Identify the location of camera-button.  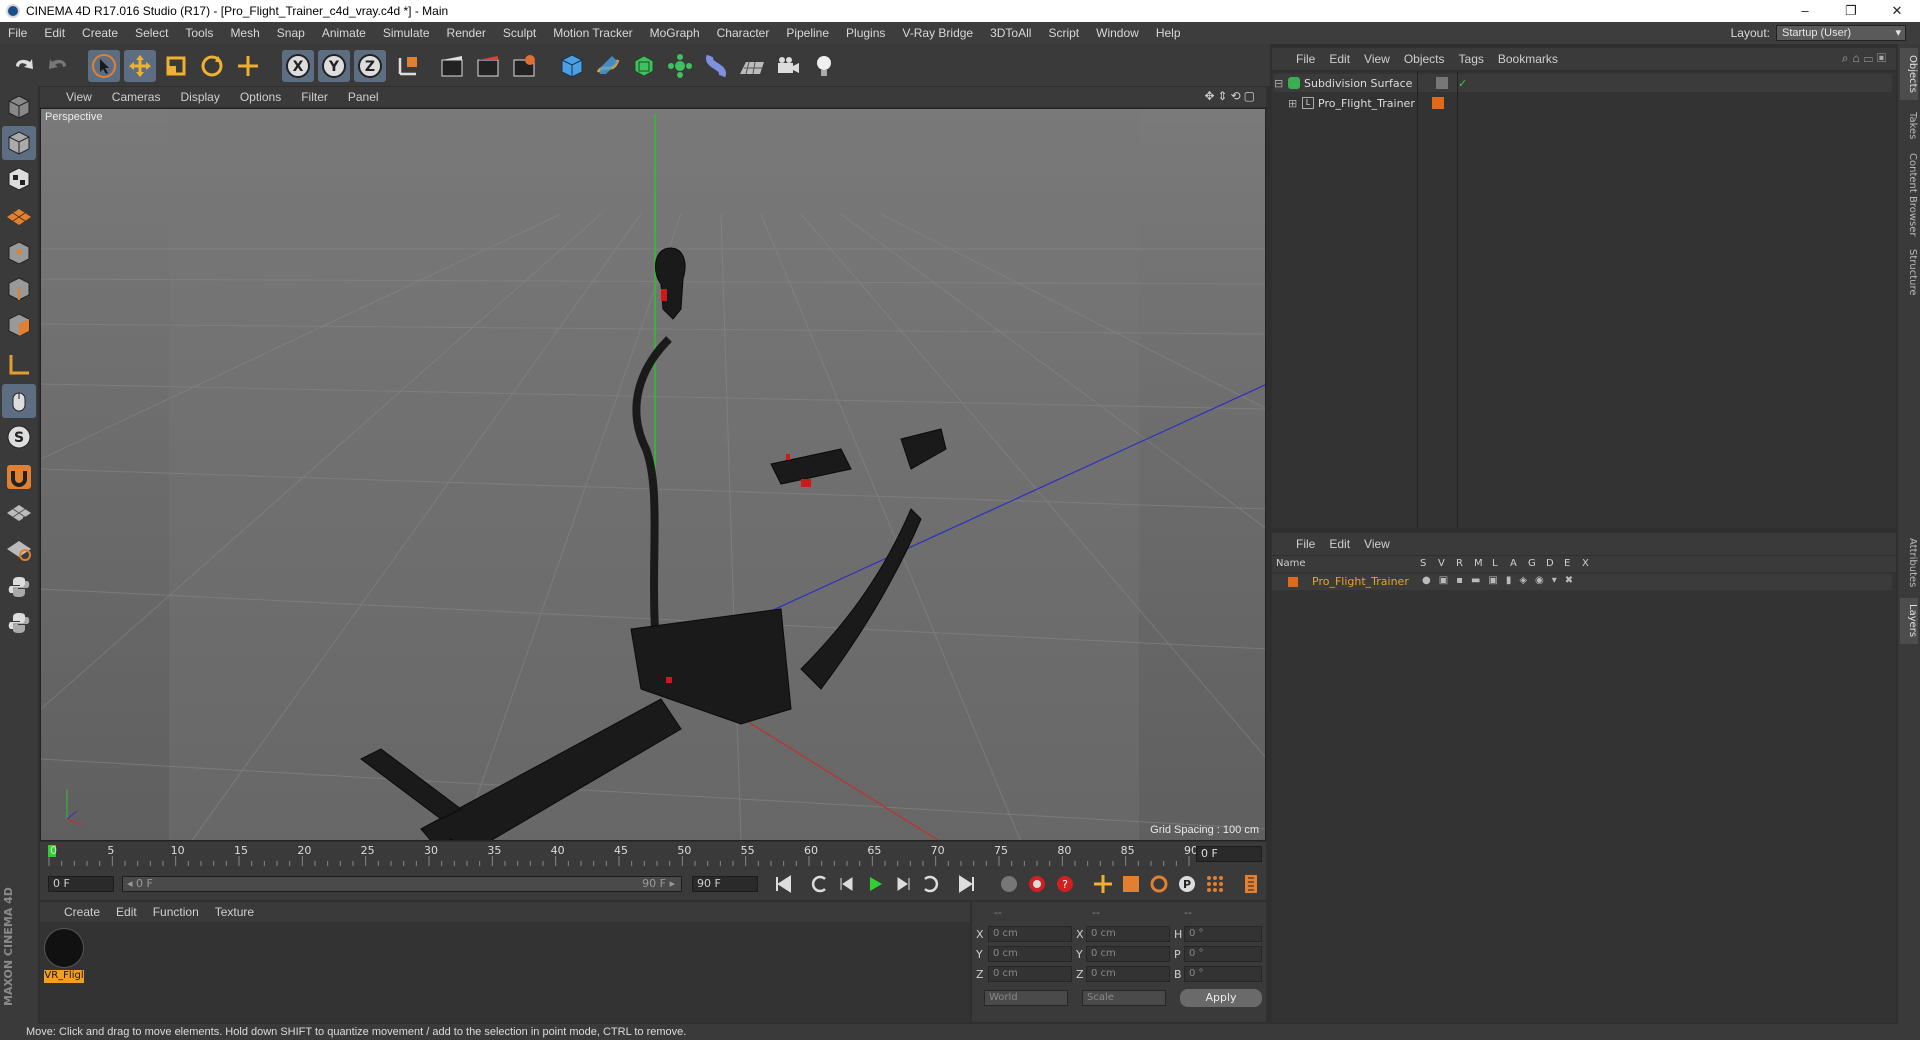
(788, 66).